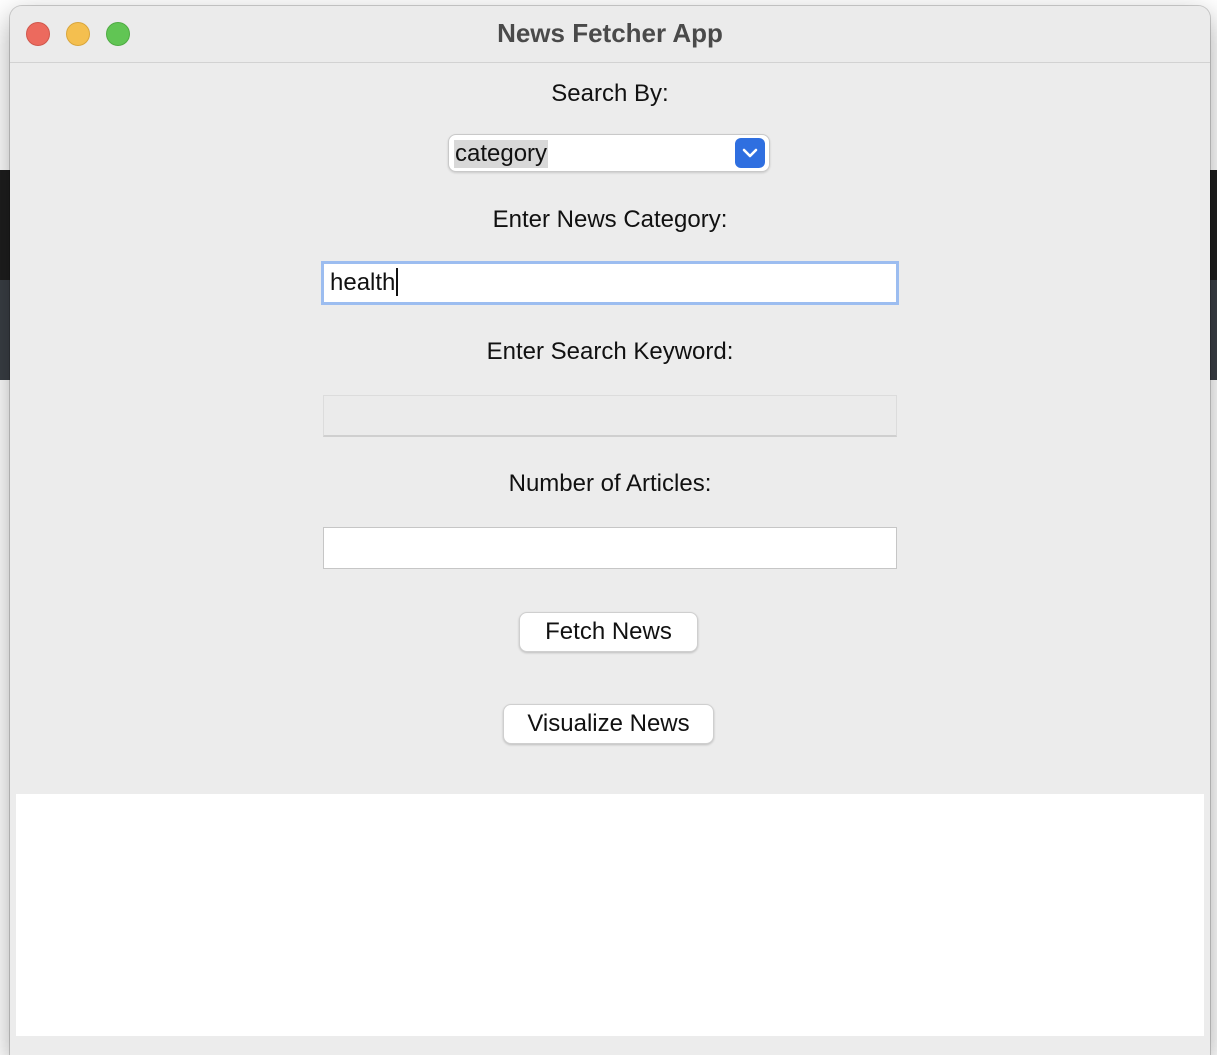 This screenshot has height=1055, width=1217. Describe the element at coordinates (363, 282) in the screenshot. I see `category-input-value: health` at that location.